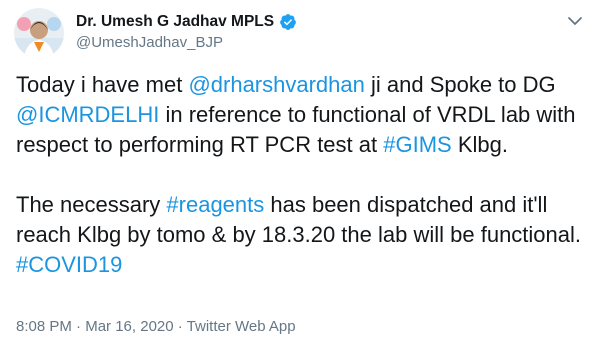 Image resolution: width=600 pixels, height=338 pixels. What do you see at coordinates (479, 144) in the screenshot?
I see `text-segment: Klbg.` at bounding box center [479, 144].